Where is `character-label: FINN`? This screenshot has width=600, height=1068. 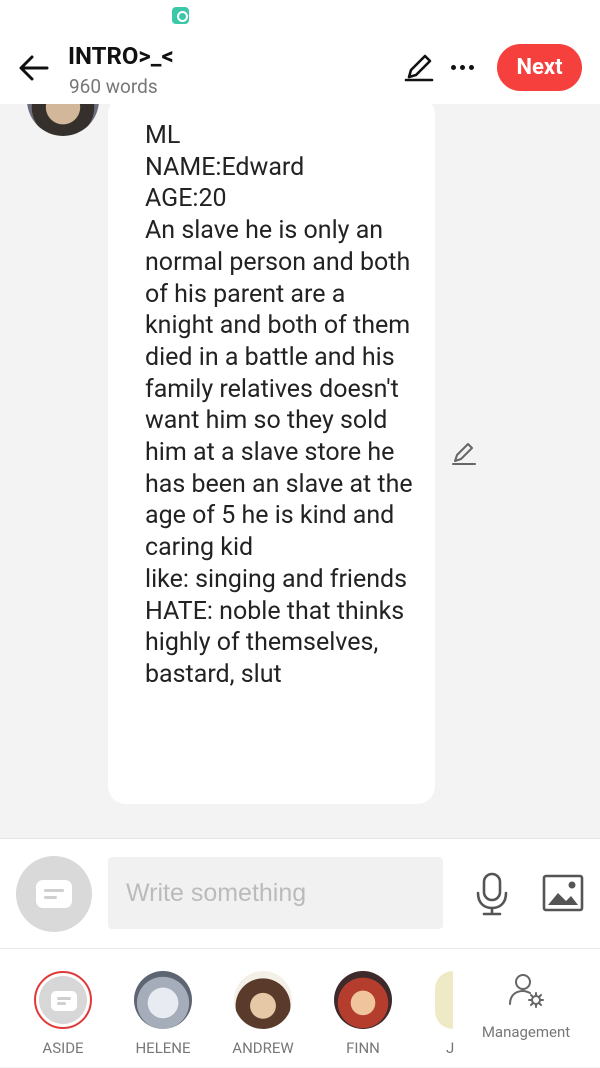
character-label: FINN is located at coordinates (363, 1048).